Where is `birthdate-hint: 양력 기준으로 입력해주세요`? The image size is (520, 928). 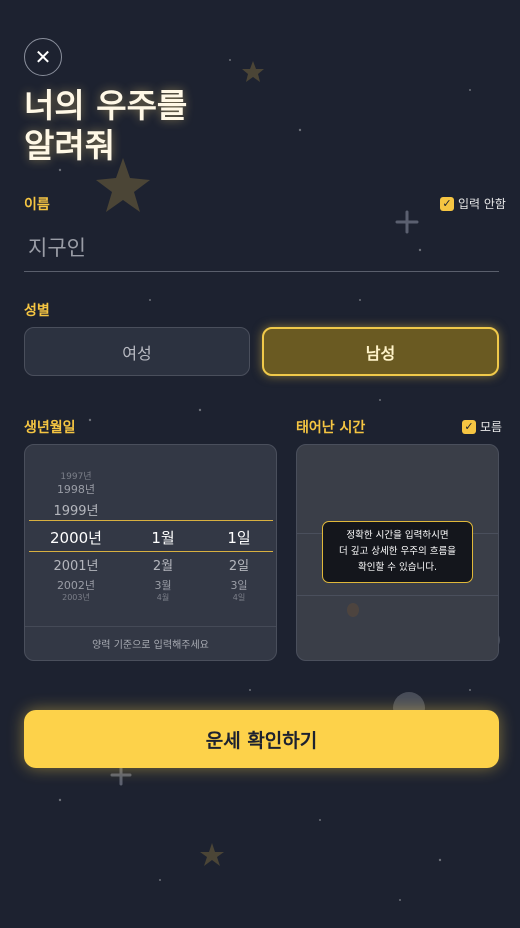 birthdate-hint: 양력 기준으로 입력해주세요 is located at coordinates (150, 643).